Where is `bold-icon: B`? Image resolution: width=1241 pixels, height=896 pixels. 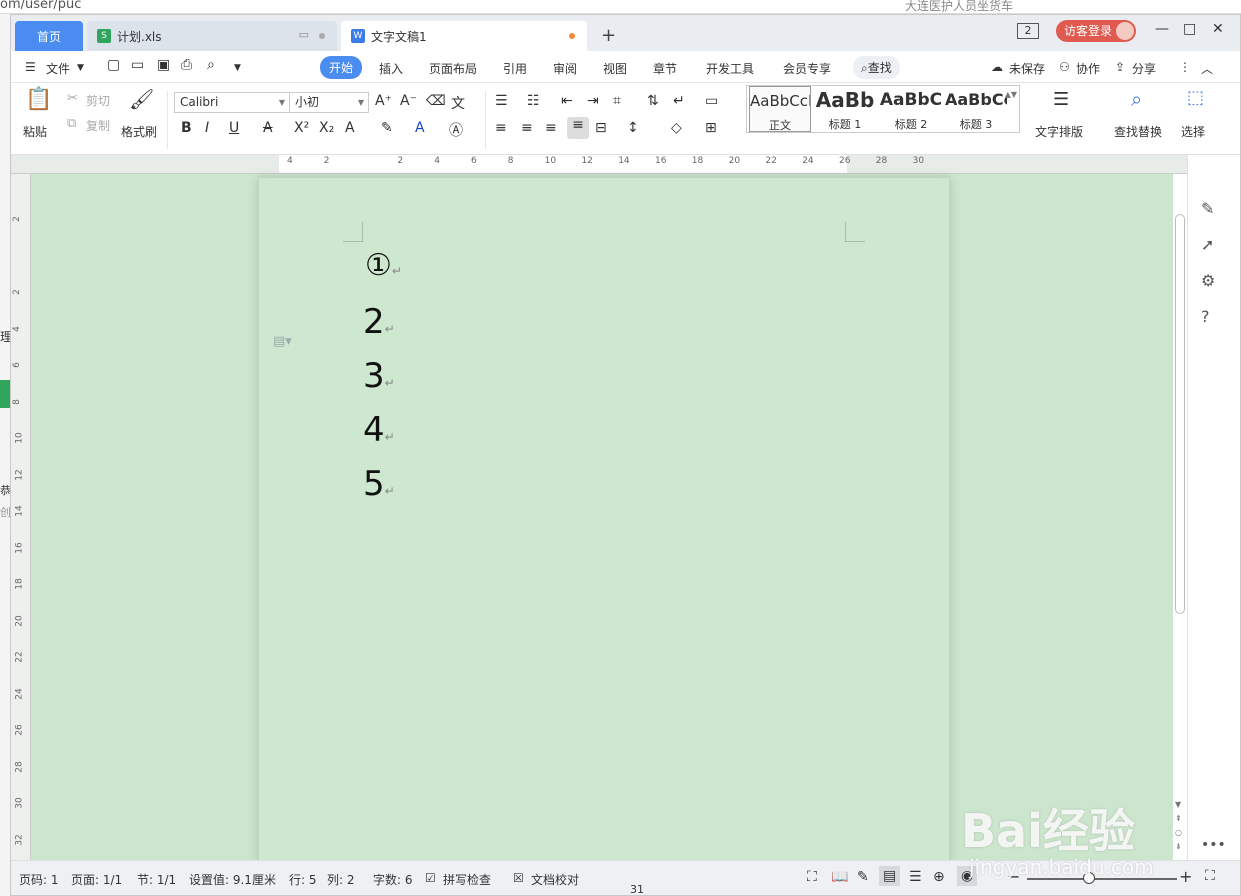 bold-icon: B is located at coordinates (186, 128).